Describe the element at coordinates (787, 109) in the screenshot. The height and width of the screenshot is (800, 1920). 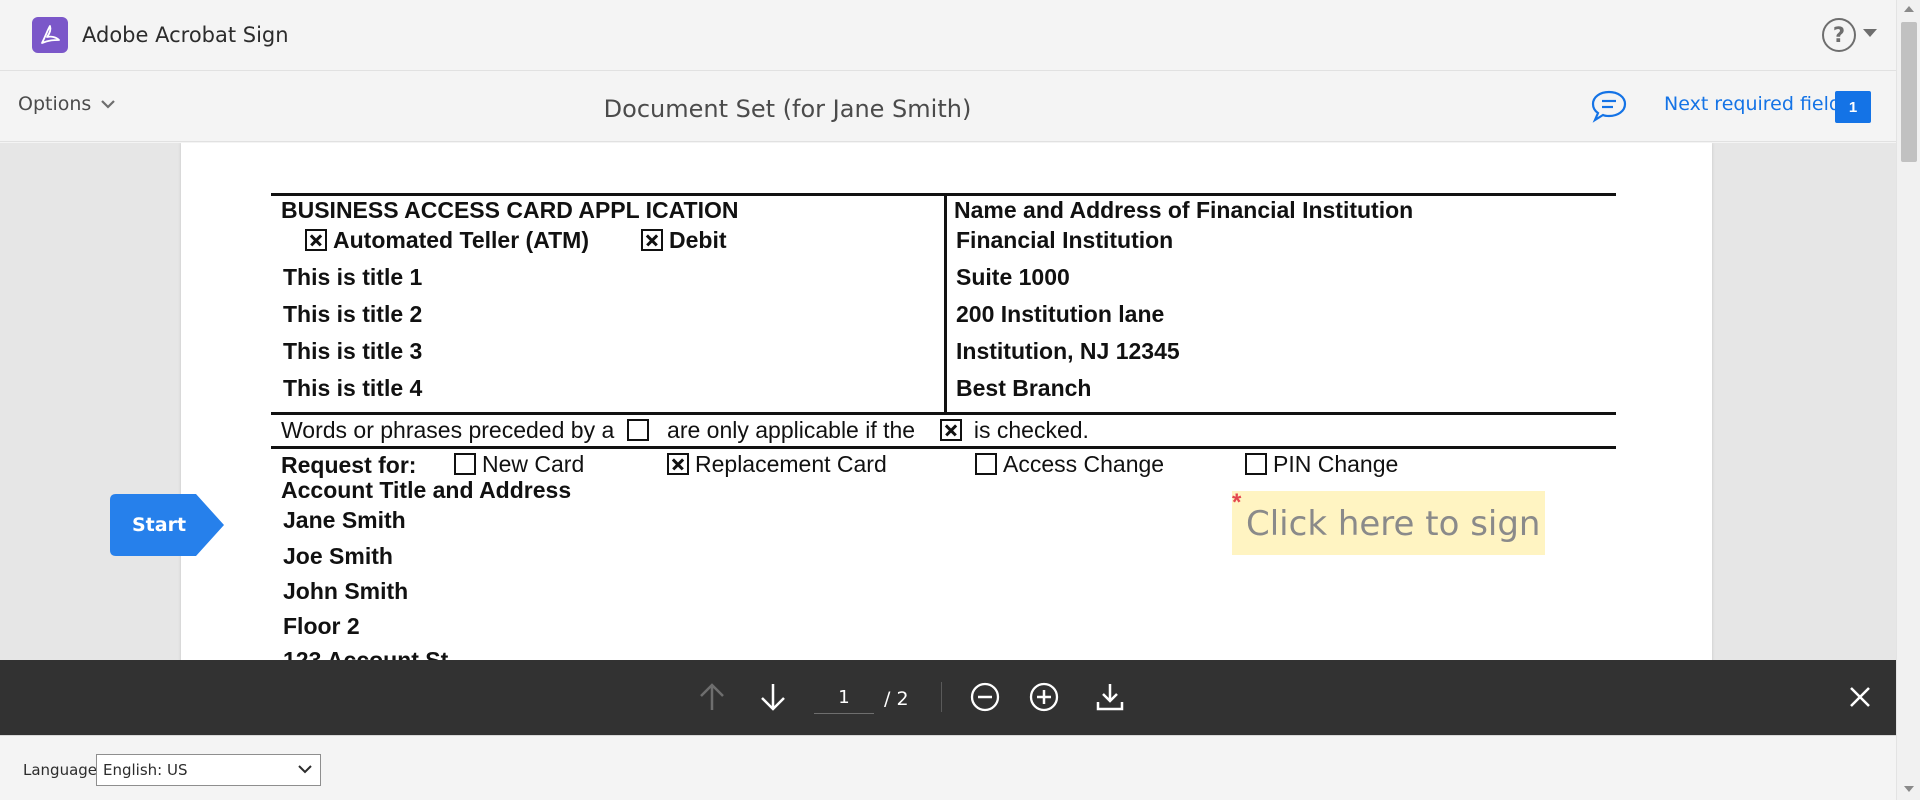
I see `document-title: Document Set (for Jane Smith)` at that location.